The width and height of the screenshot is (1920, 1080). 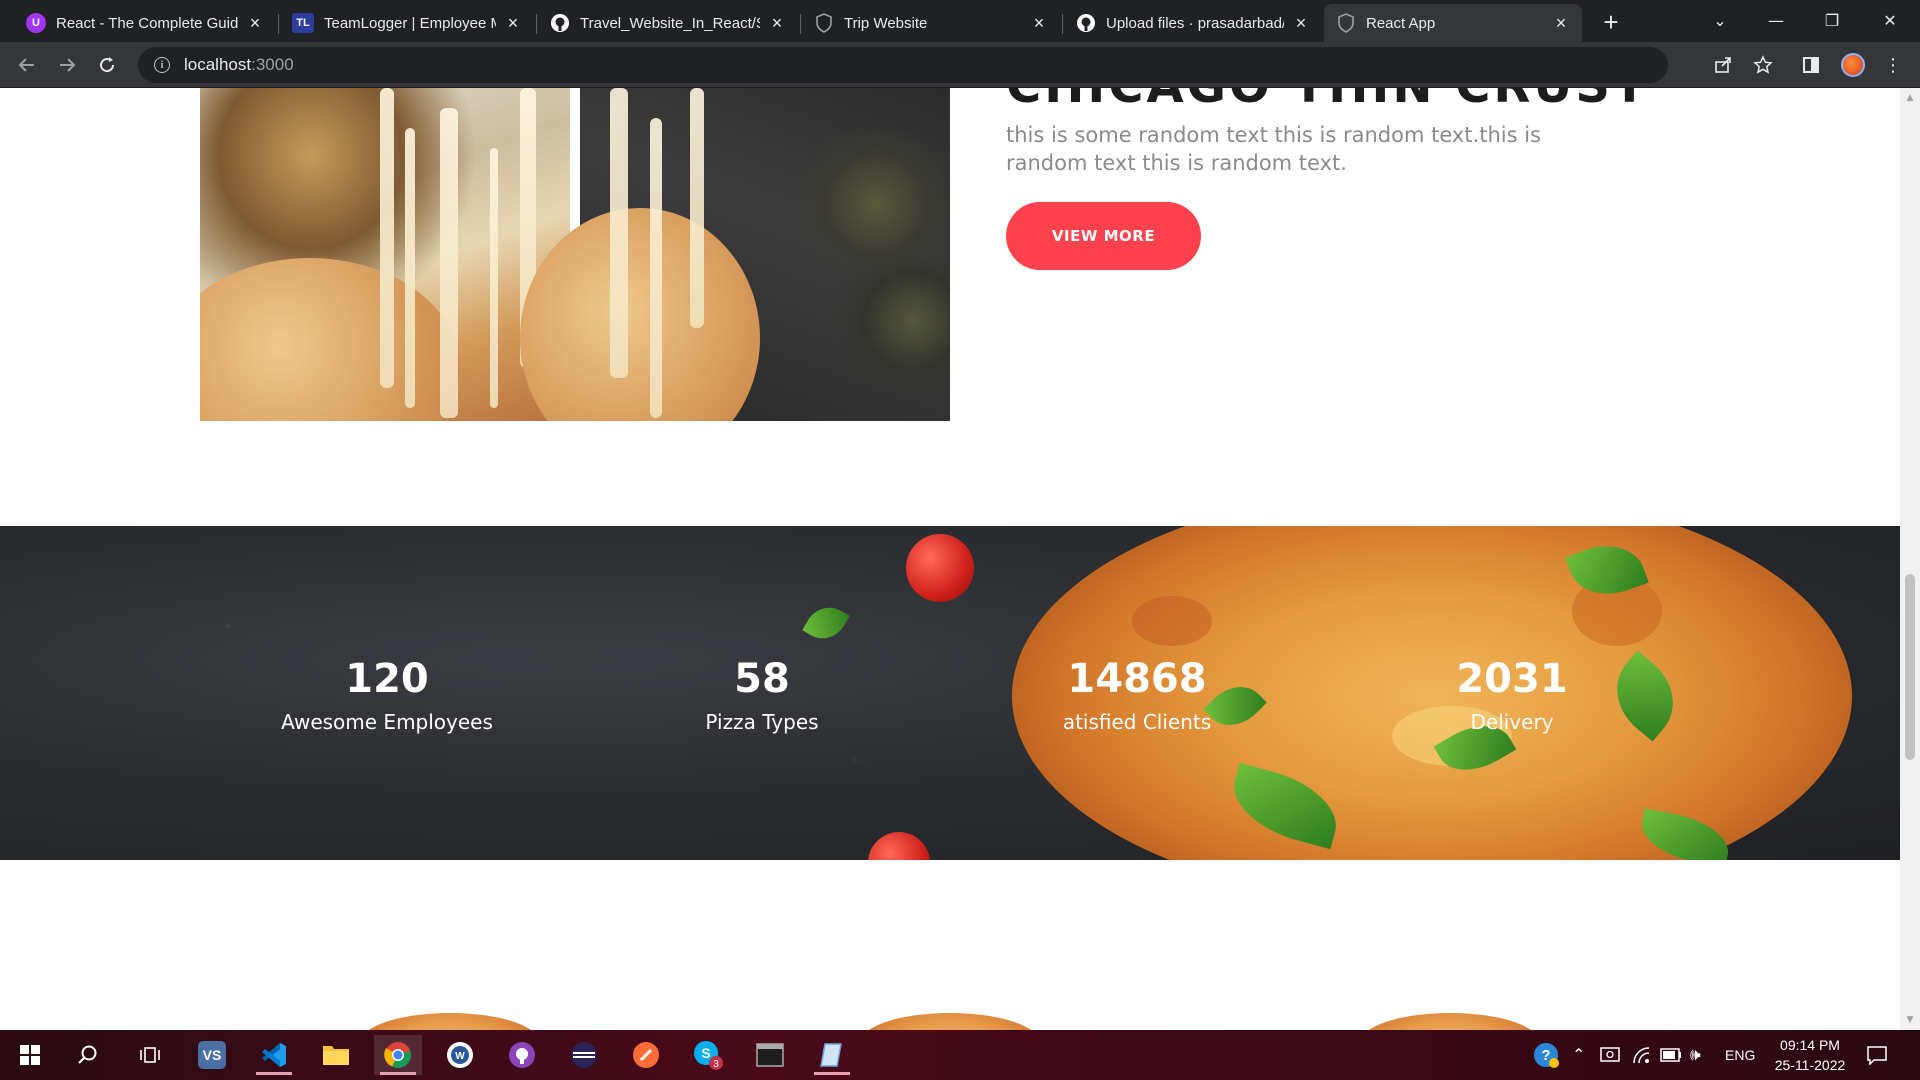 I want to click on stat-employees: 120 Awesome Employees, so click(x=387, y=695).